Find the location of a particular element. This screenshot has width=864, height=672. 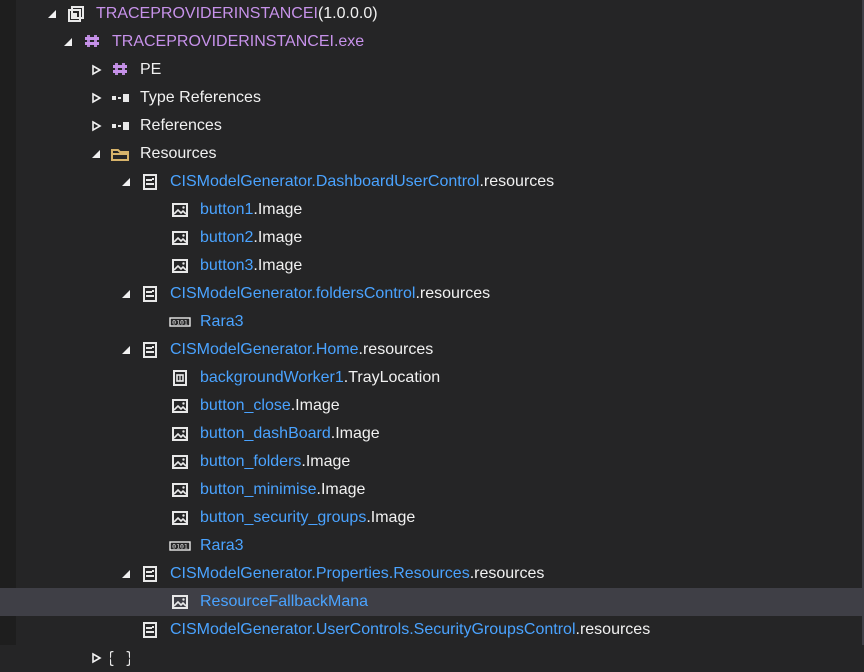

tree-label: button_minimise .Image is located at coordinates (282, 490).